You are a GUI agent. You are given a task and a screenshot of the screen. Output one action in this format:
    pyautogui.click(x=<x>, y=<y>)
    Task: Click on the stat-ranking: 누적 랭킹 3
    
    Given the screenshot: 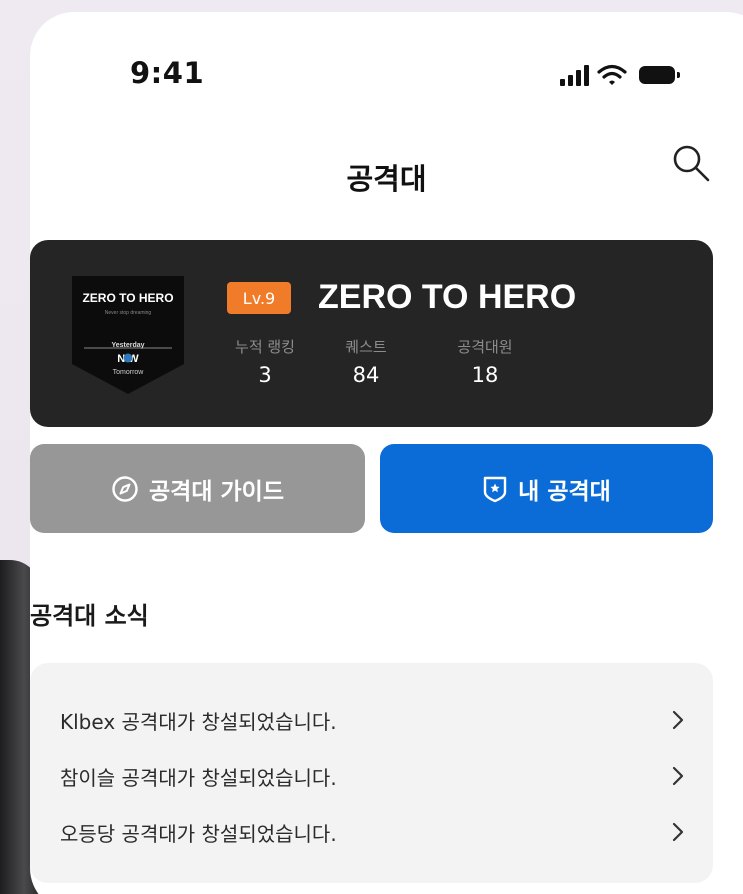 What is the action you would take?
    pyautogui.click(x=265, y=361)
    